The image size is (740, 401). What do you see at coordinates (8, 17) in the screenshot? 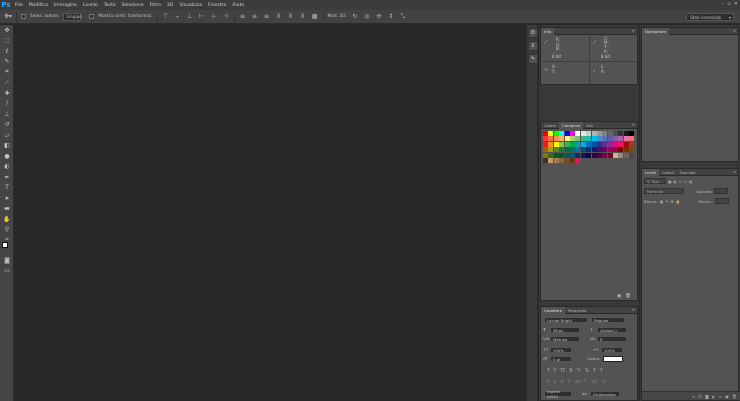
I see `move-tool-preset-icon: ✥▾` at bounding box center [8, 17].